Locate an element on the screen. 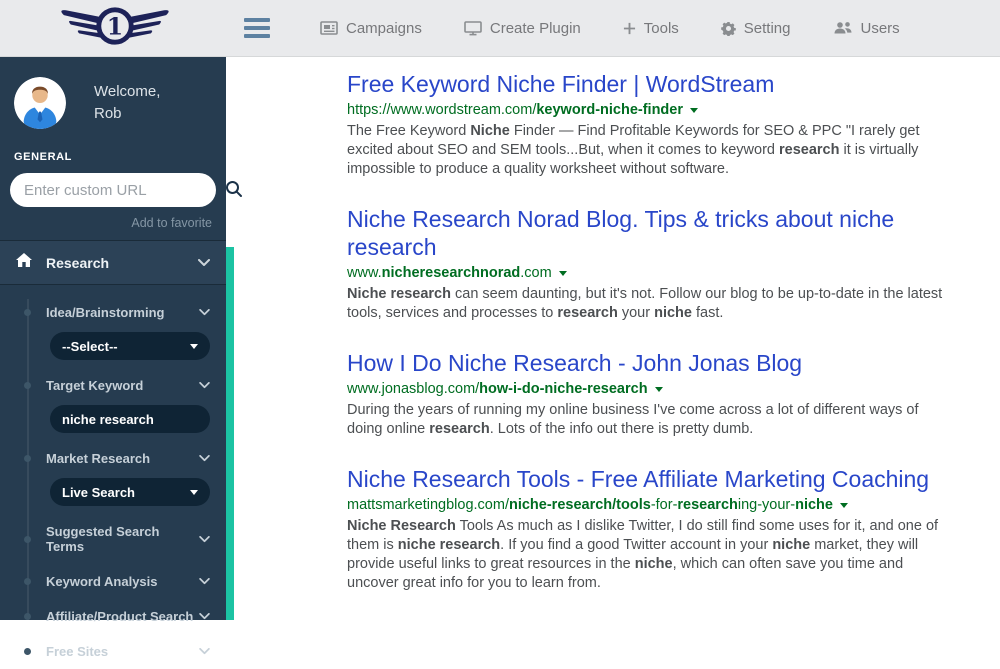 Image resolution: width=1000 pixels, height=669 pixels. users-icon is located at coordinates (843, 28).